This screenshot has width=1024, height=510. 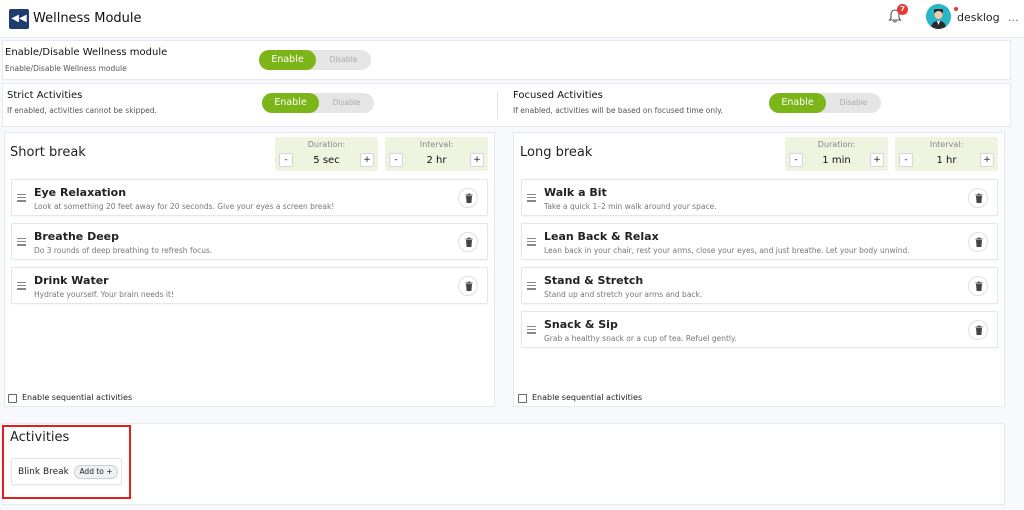 I want to click on short-duration-decrement-button: -, so click(x=286, y=160).